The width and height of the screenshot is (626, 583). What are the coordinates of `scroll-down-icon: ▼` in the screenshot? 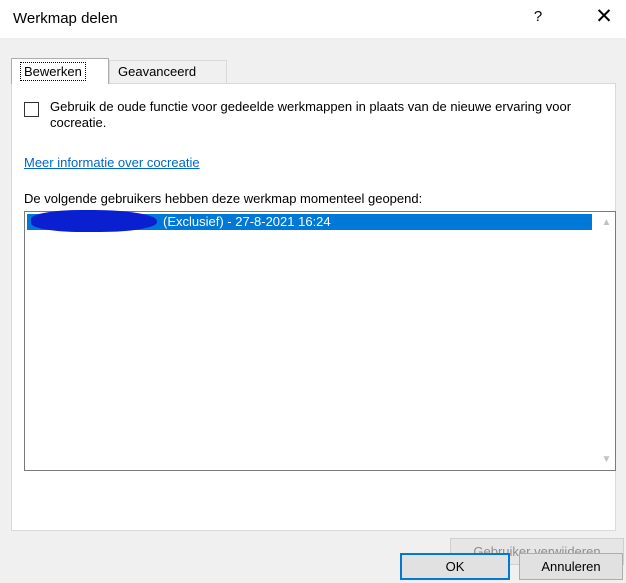 It's located at (606, 459).